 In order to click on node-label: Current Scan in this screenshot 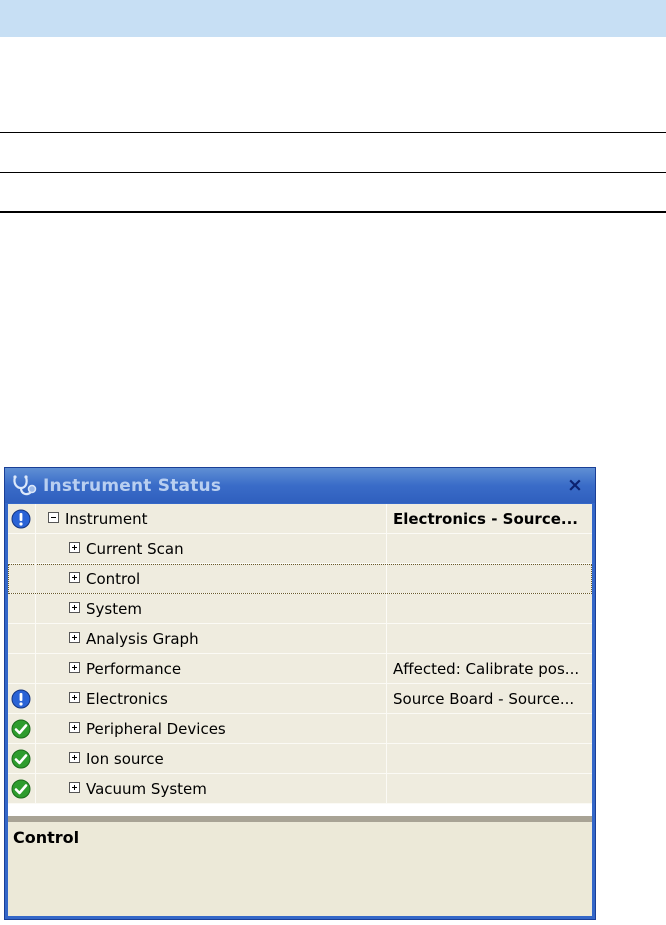, I will do `click(135, 549)`.